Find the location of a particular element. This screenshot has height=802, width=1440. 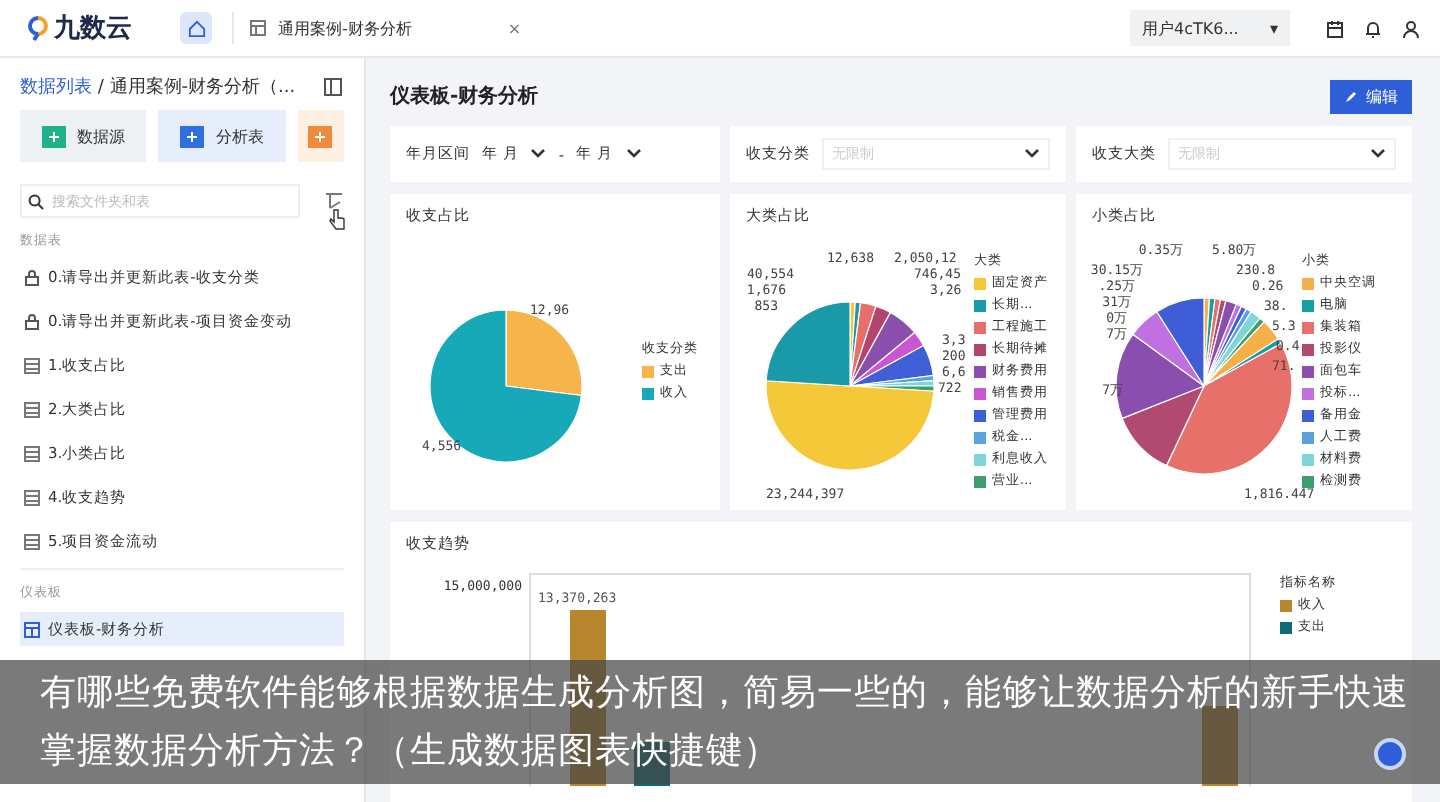

document-tab: 通用案例-财务分析 × is located at coordinates (385, 28).